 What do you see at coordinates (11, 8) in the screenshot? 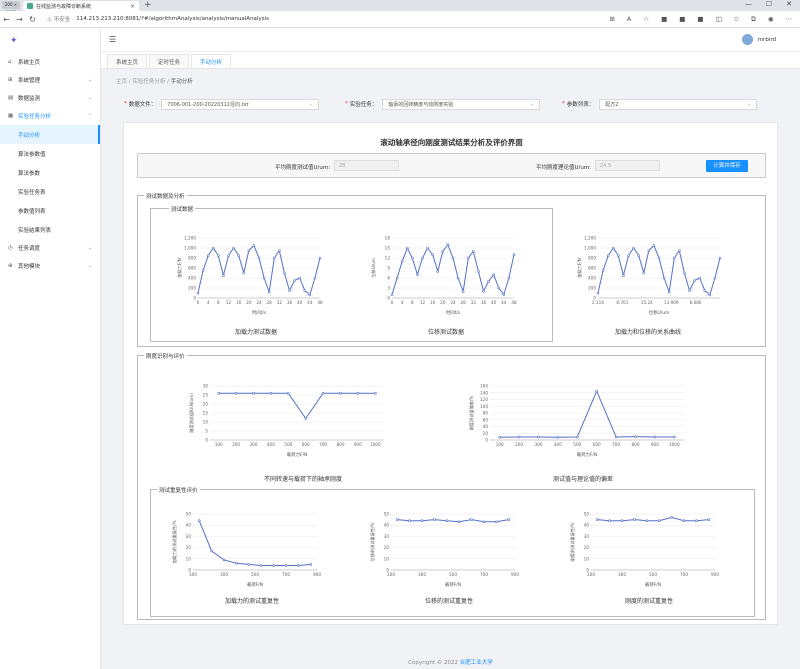
I see `profile-pill: 200 × 1385` at bounding box center [11, 8].